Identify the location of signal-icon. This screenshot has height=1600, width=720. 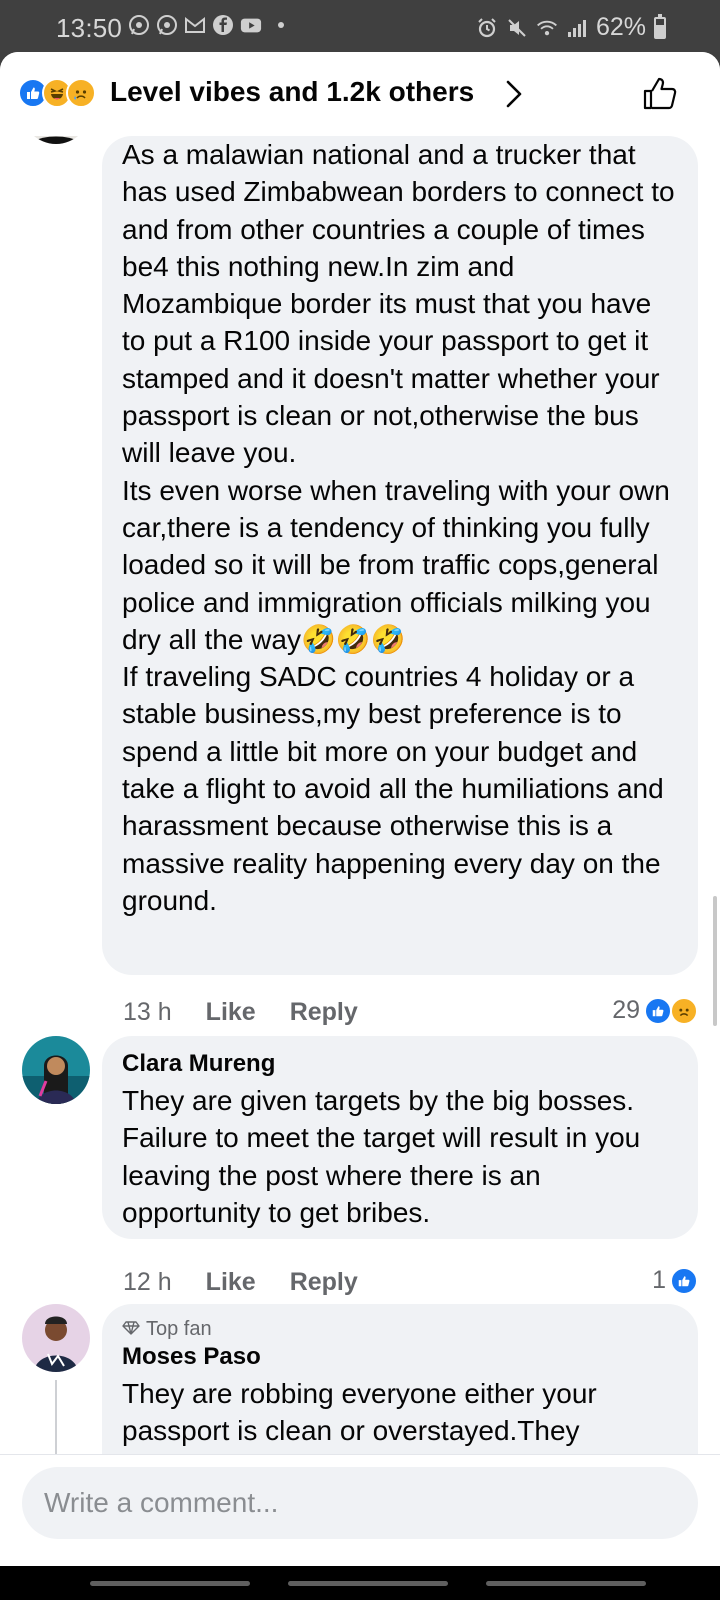
(577, 28).